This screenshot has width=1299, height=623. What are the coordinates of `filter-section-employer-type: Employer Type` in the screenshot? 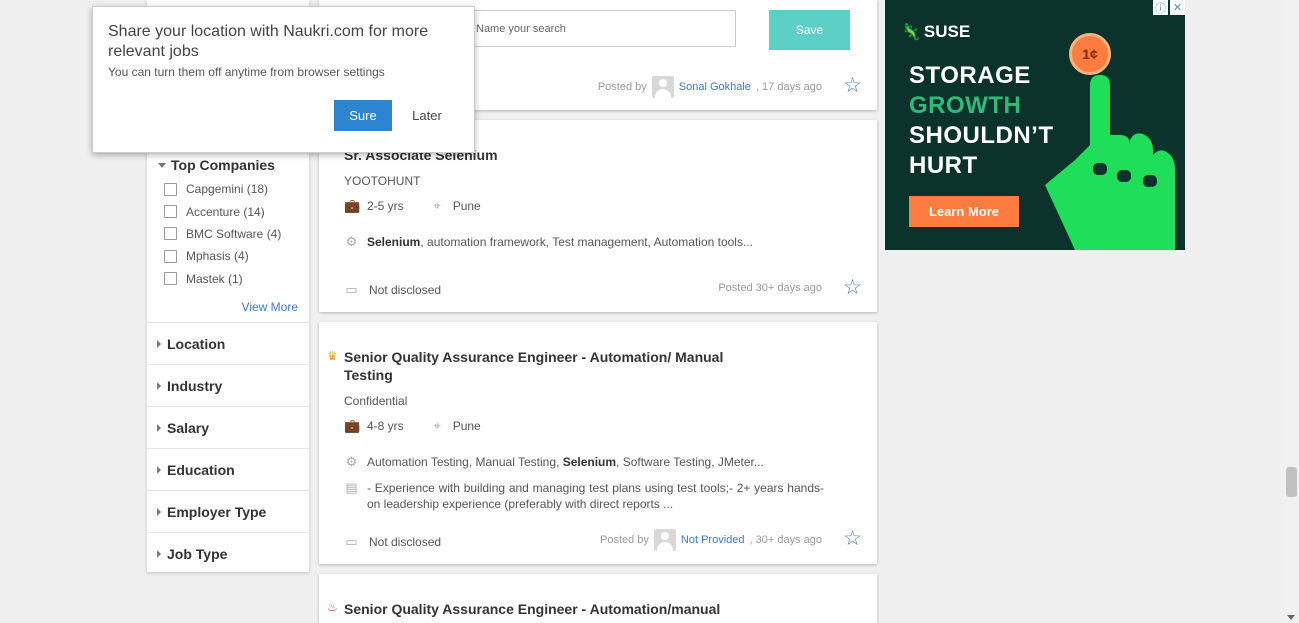 It's located at (228, 511).